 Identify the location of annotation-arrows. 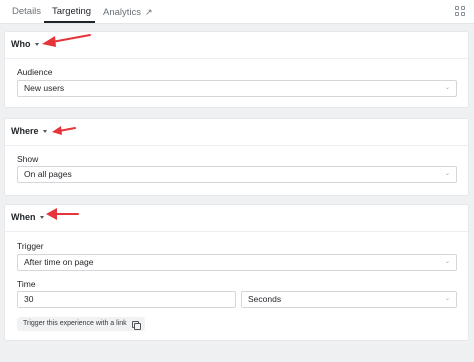
(66, 127).